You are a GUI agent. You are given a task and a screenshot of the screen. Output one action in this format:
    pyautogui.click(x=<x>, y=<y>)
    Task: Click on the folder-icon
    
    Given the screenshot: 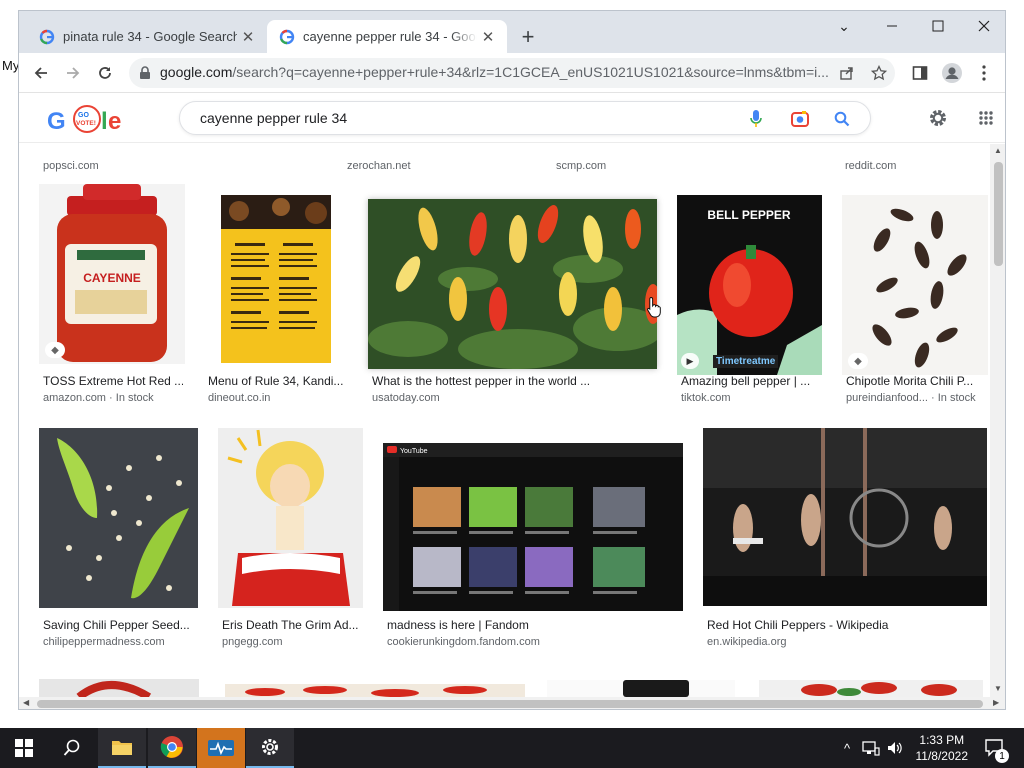 What is the action you would take?
    pyautogui.click(x=122, y=748)
    